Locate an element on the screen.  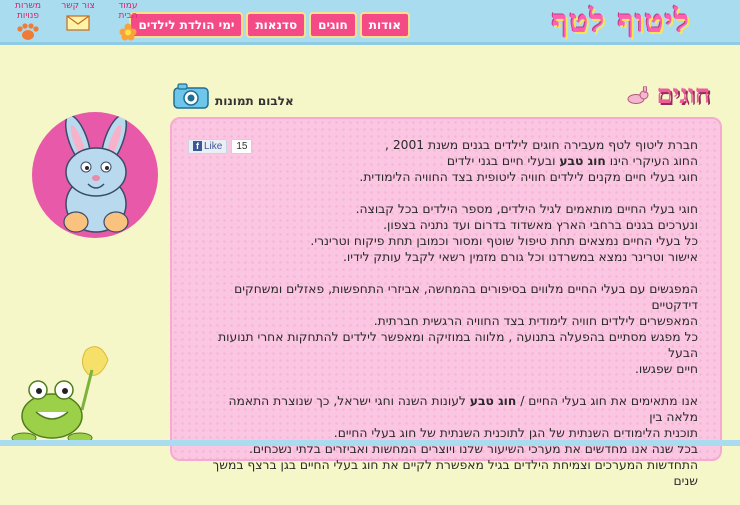
contact-link: צור קשר is located at coordinates (78, 21).